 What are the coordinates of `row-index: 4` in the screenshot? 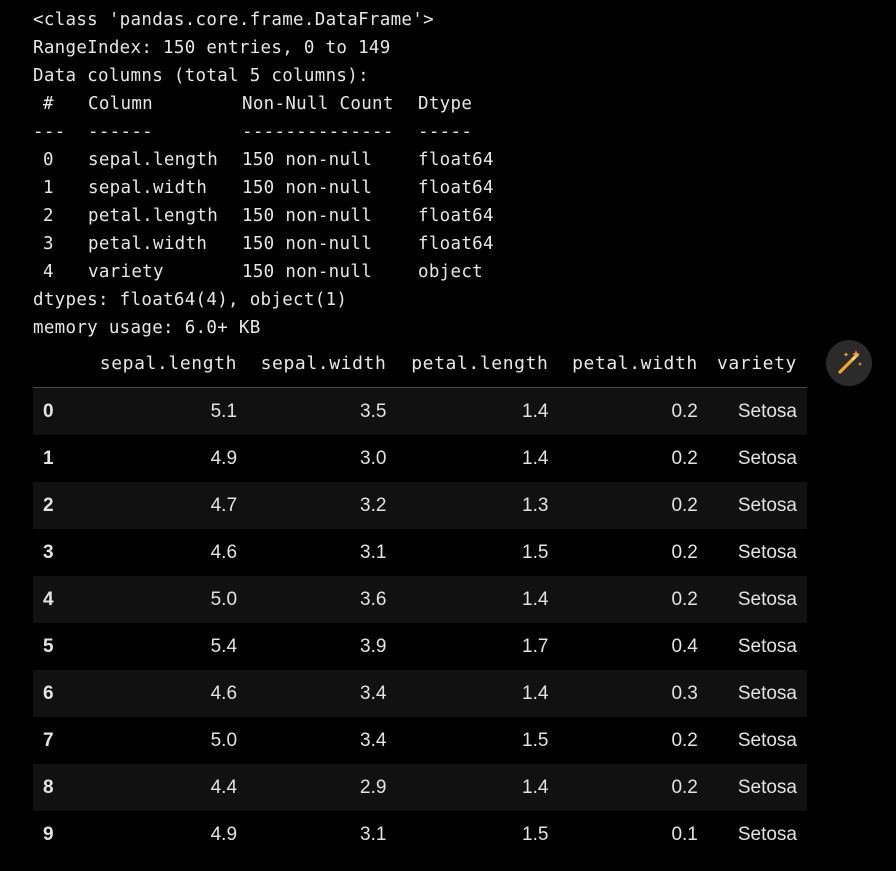 It's located at (48, 599).